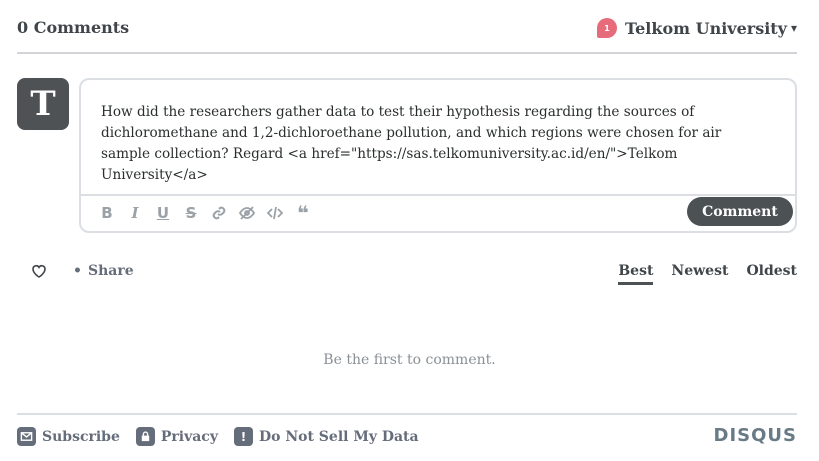 The height and width of the screenshot is (461, 819). I want to click on quote-icon: ❝, so click(303, 213).